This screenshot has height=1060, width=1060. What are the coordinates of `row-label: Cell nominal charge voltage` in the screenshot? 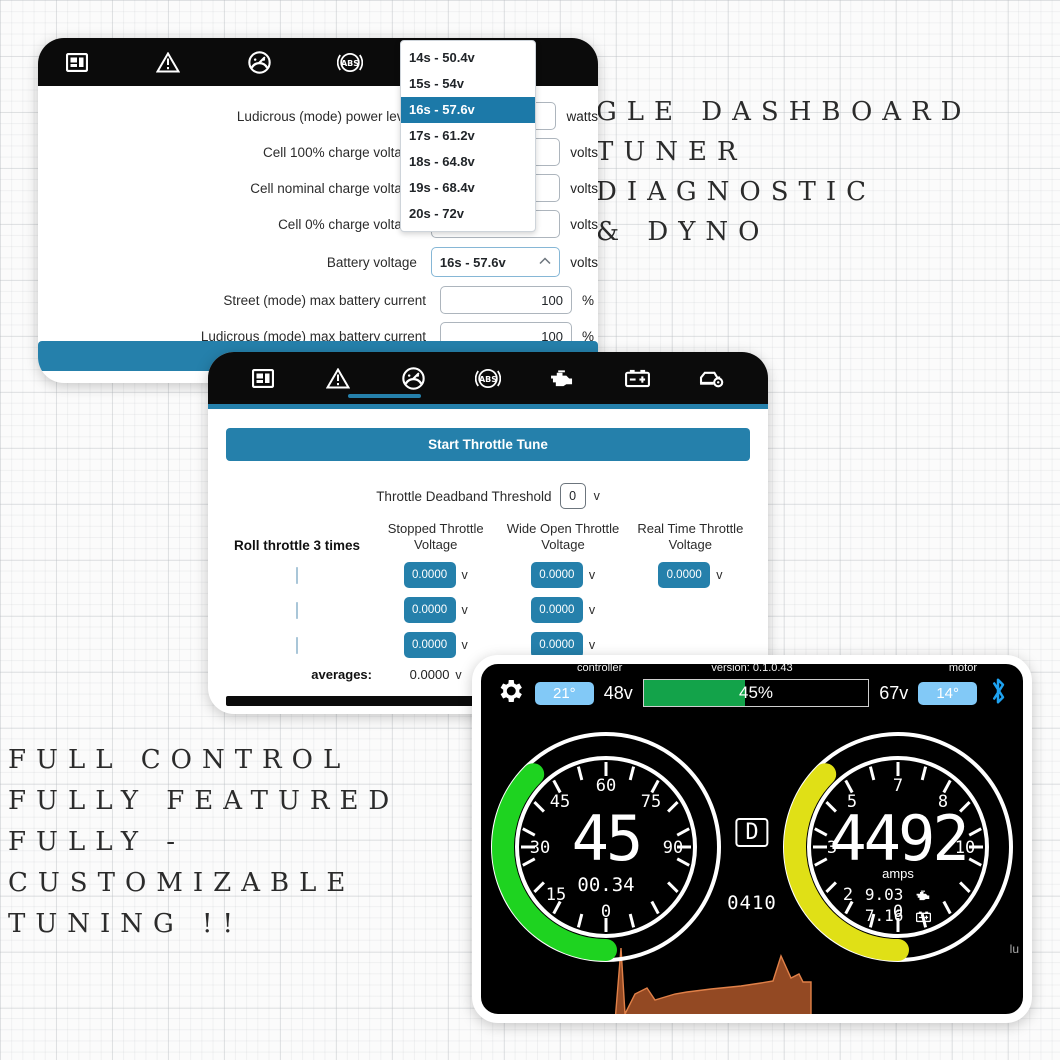 It's located at (333, 188).